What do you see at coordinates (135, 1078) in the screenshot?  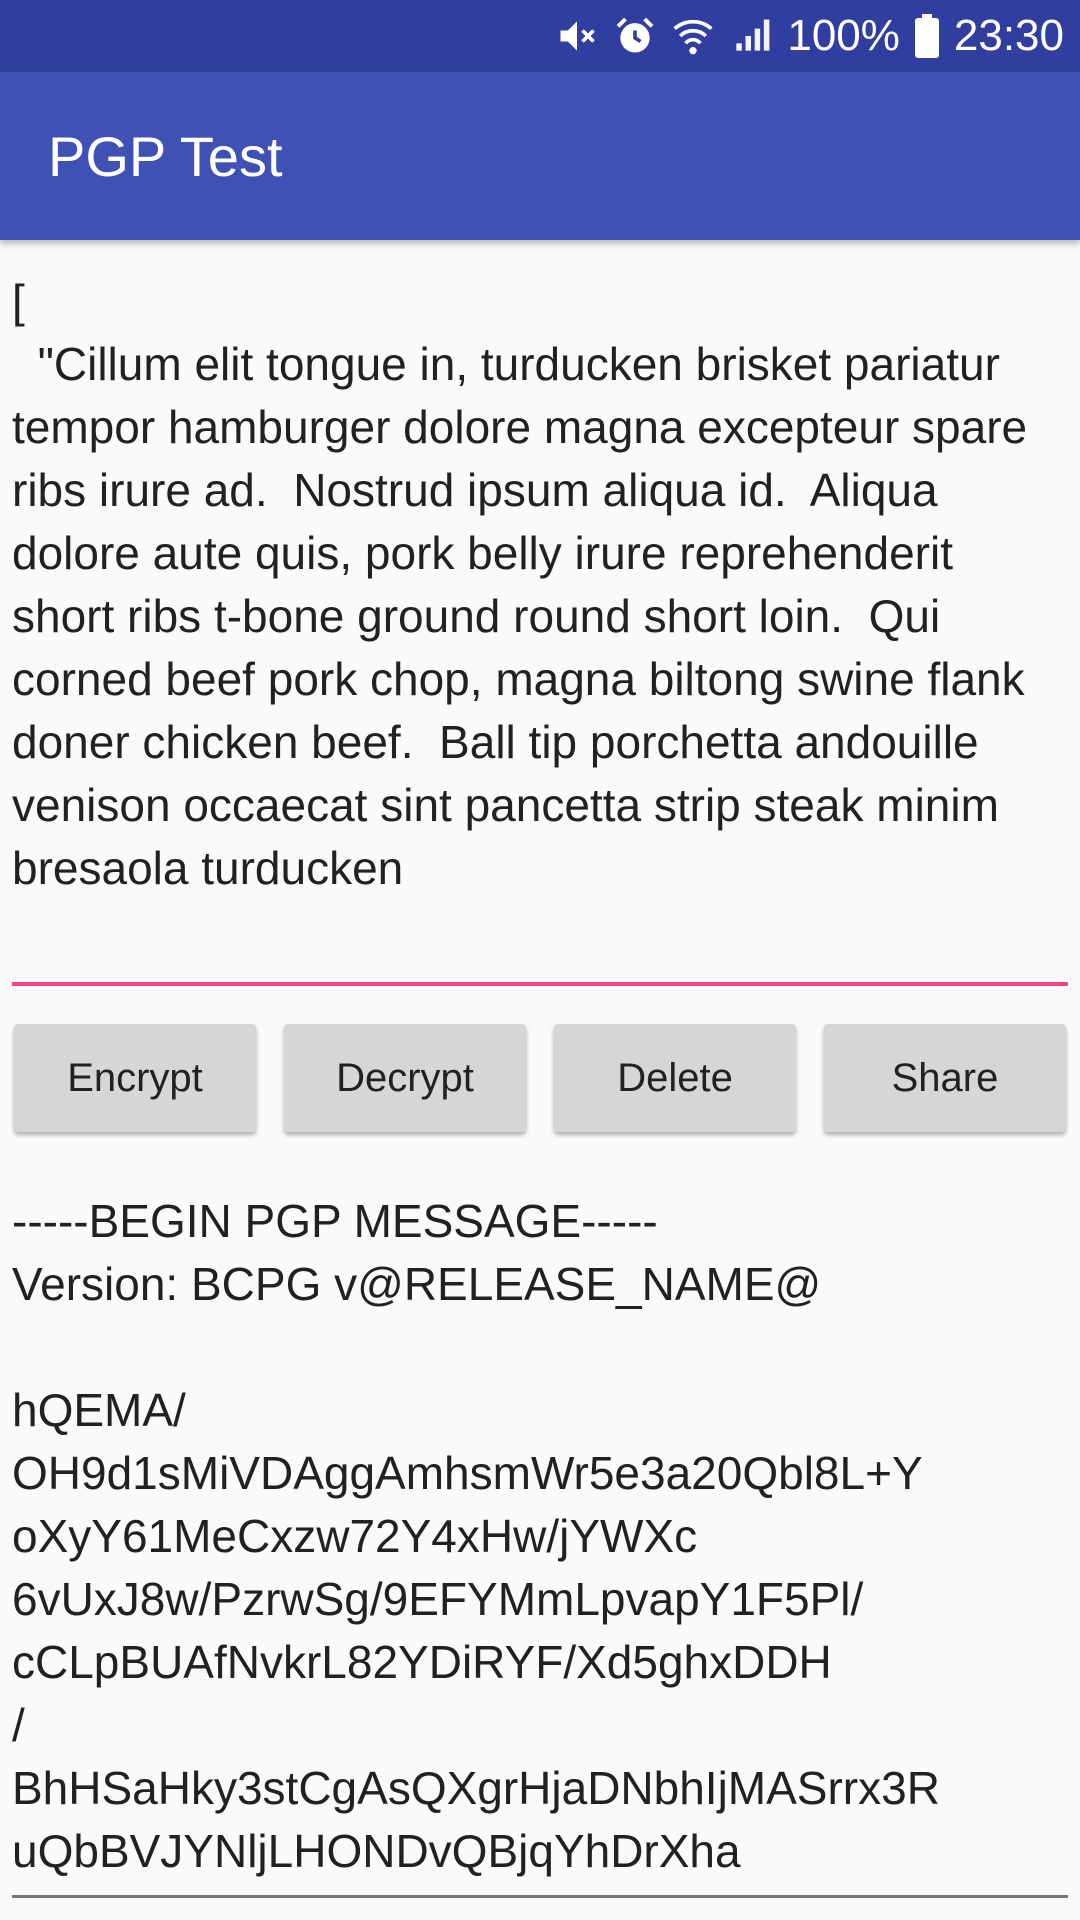 I see `encrypt-button: Encrypt` at bounding box center [135, 1078].